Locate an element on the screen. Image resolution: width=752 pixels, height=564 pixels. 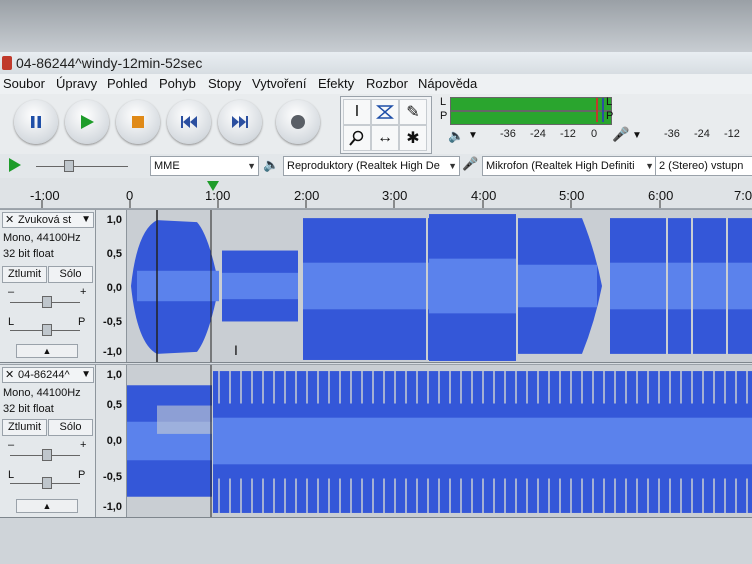
skip-to-end-button is located at coordinates (240, 122).